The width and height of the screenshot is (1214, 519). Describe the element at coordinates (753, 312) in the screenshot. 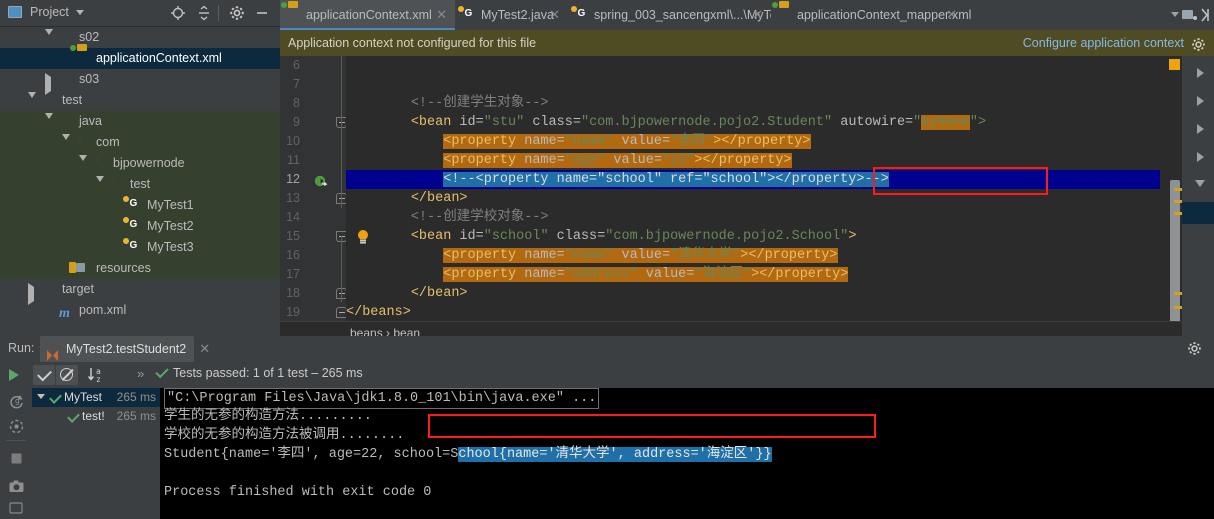

I see `code-line-19: </beans>` at that location.